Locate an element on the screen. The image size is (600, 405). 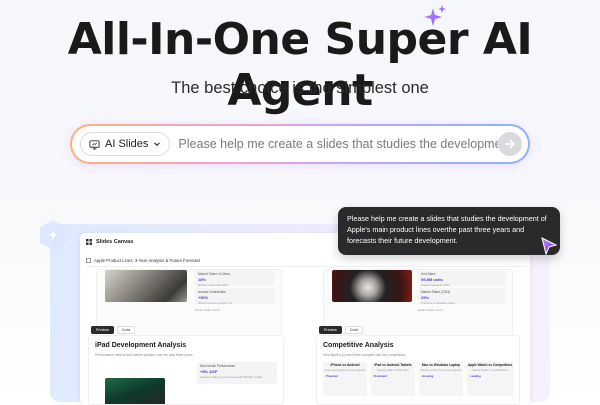
hero-subtitle: The best choice is the simplest one is located at coordinates (300, 88).